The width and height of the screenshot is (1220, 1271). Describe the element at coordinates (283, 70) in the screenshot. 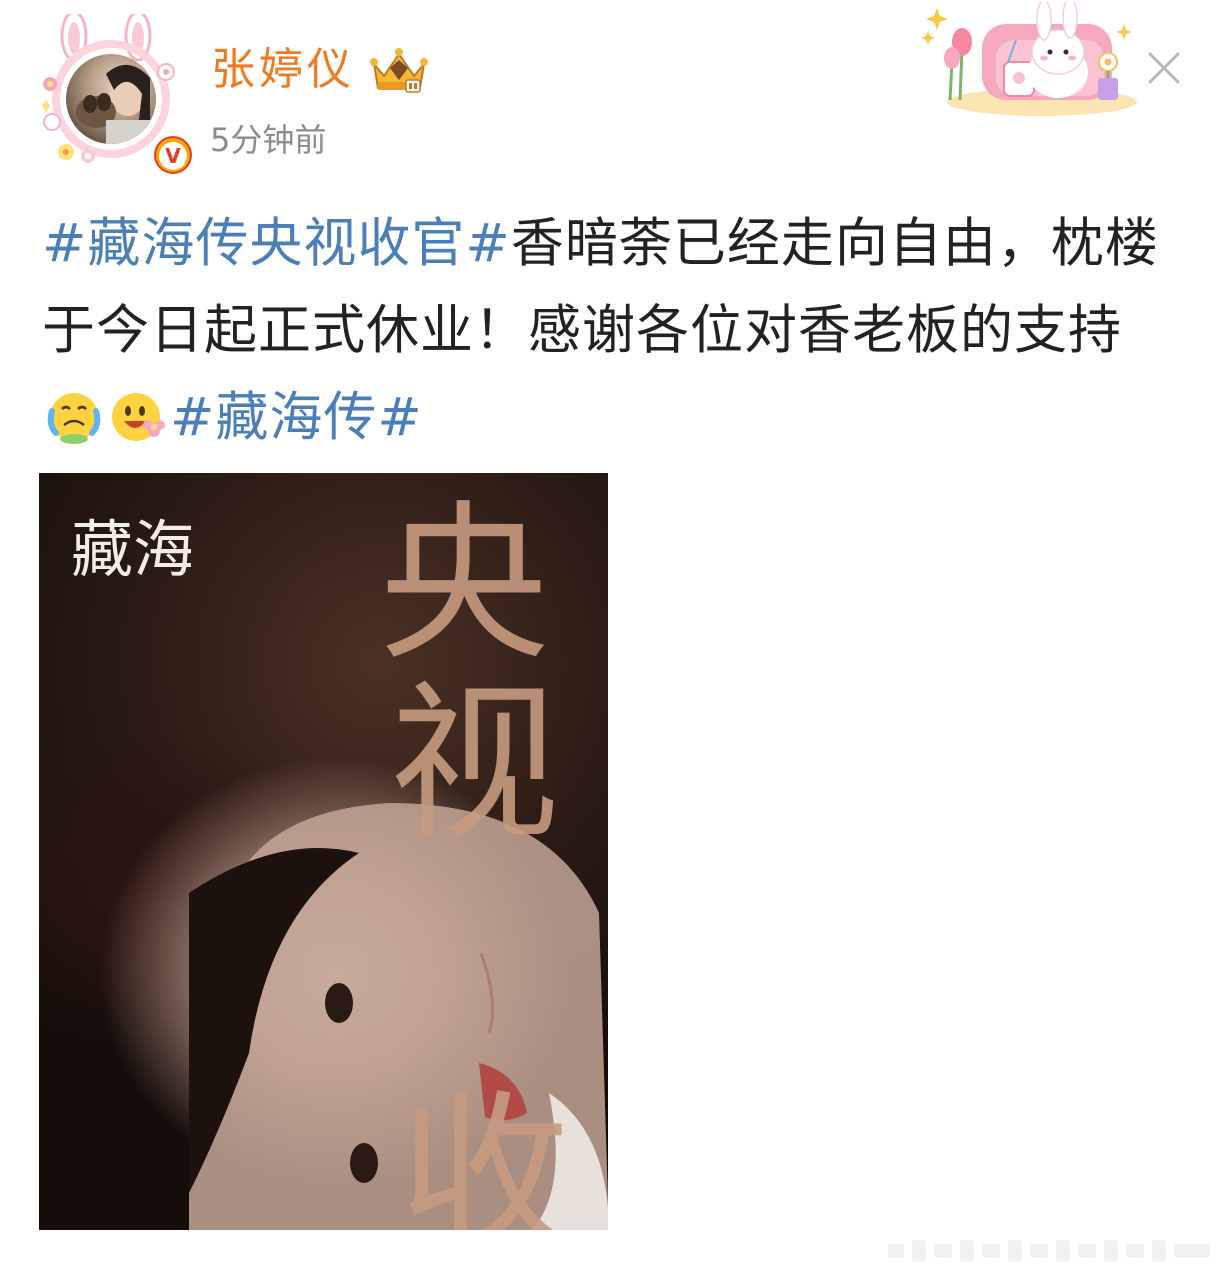

I see `username: 张婷仪` at that location.